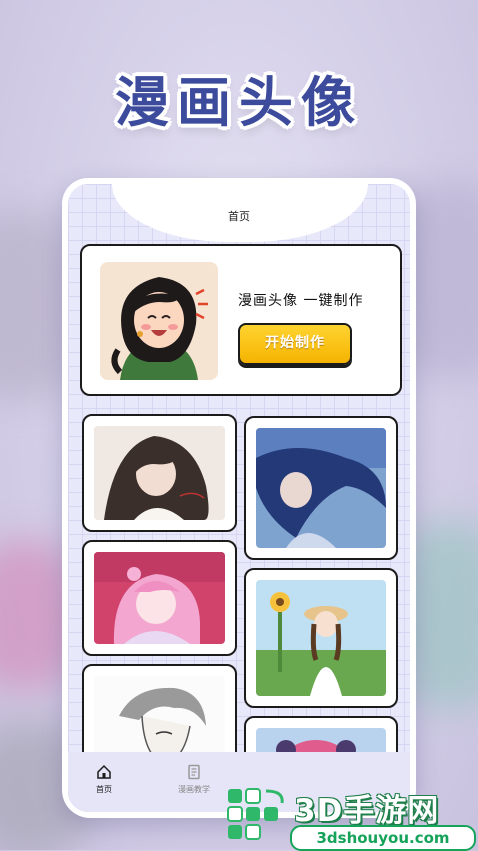  Describe the element at coordinates (241, 320) in the screenshot. I see `hero-card: 漫画头像 一键制作 开始制作` at that location.